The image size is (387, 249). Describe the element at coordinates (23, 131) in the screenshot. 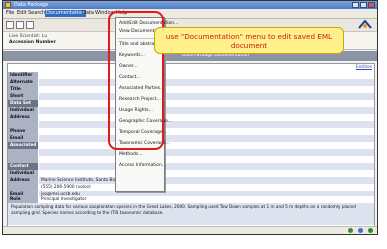

I see `row-label: Phone` at that location.